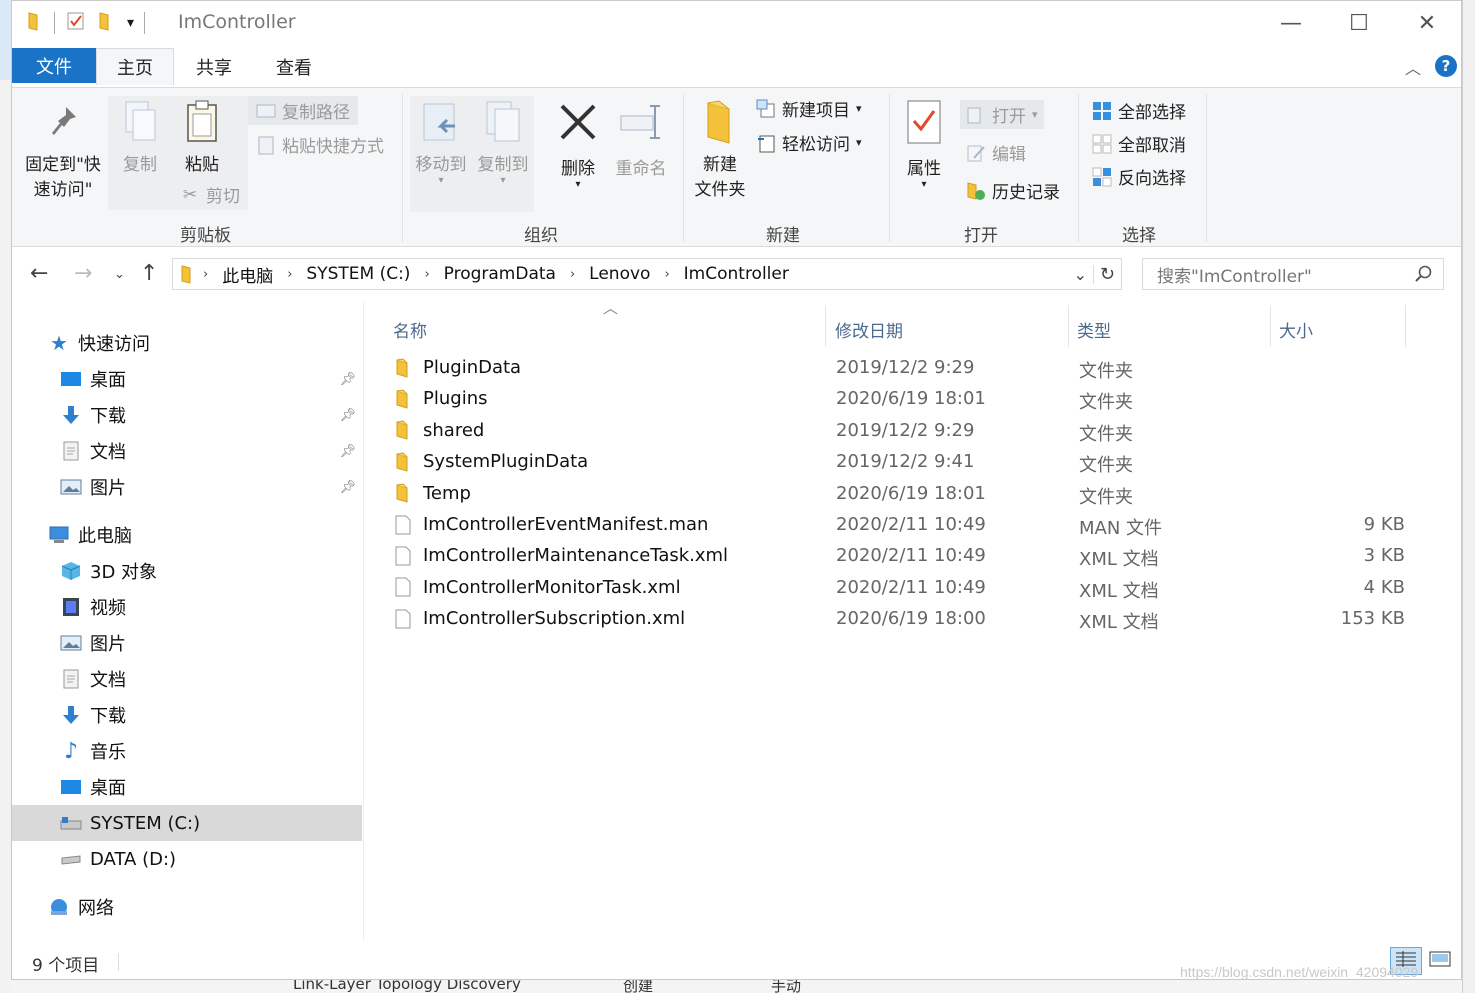 Image resolution: width=1475 pixels, height=993 pixels. I want to click on collapse-ribbon-icon: ︿, so click(1413, 67).